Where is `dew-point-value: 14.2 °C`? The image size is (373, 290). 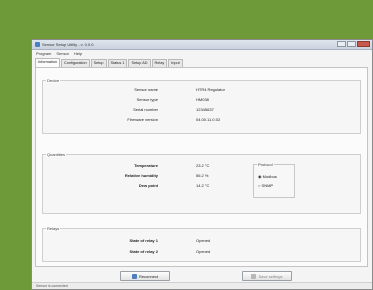
dew-point-value: 14.2 °C is located at coordinates (203, 185).